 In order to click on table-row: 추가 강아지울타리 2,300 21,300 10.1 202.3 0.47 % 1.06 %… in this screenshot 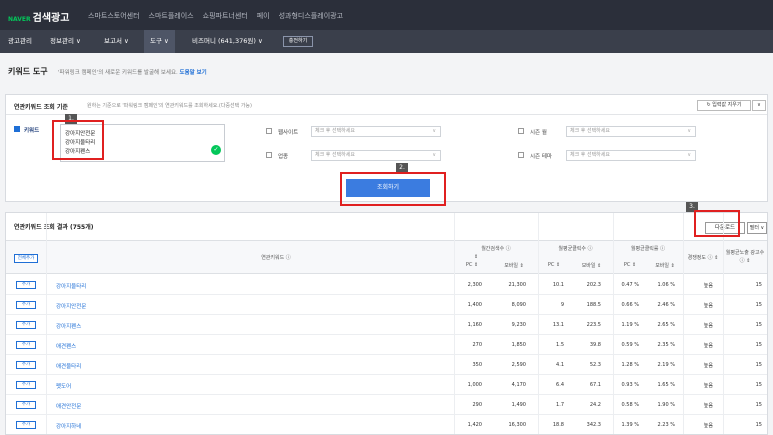, I will do `click(386, 285)`.